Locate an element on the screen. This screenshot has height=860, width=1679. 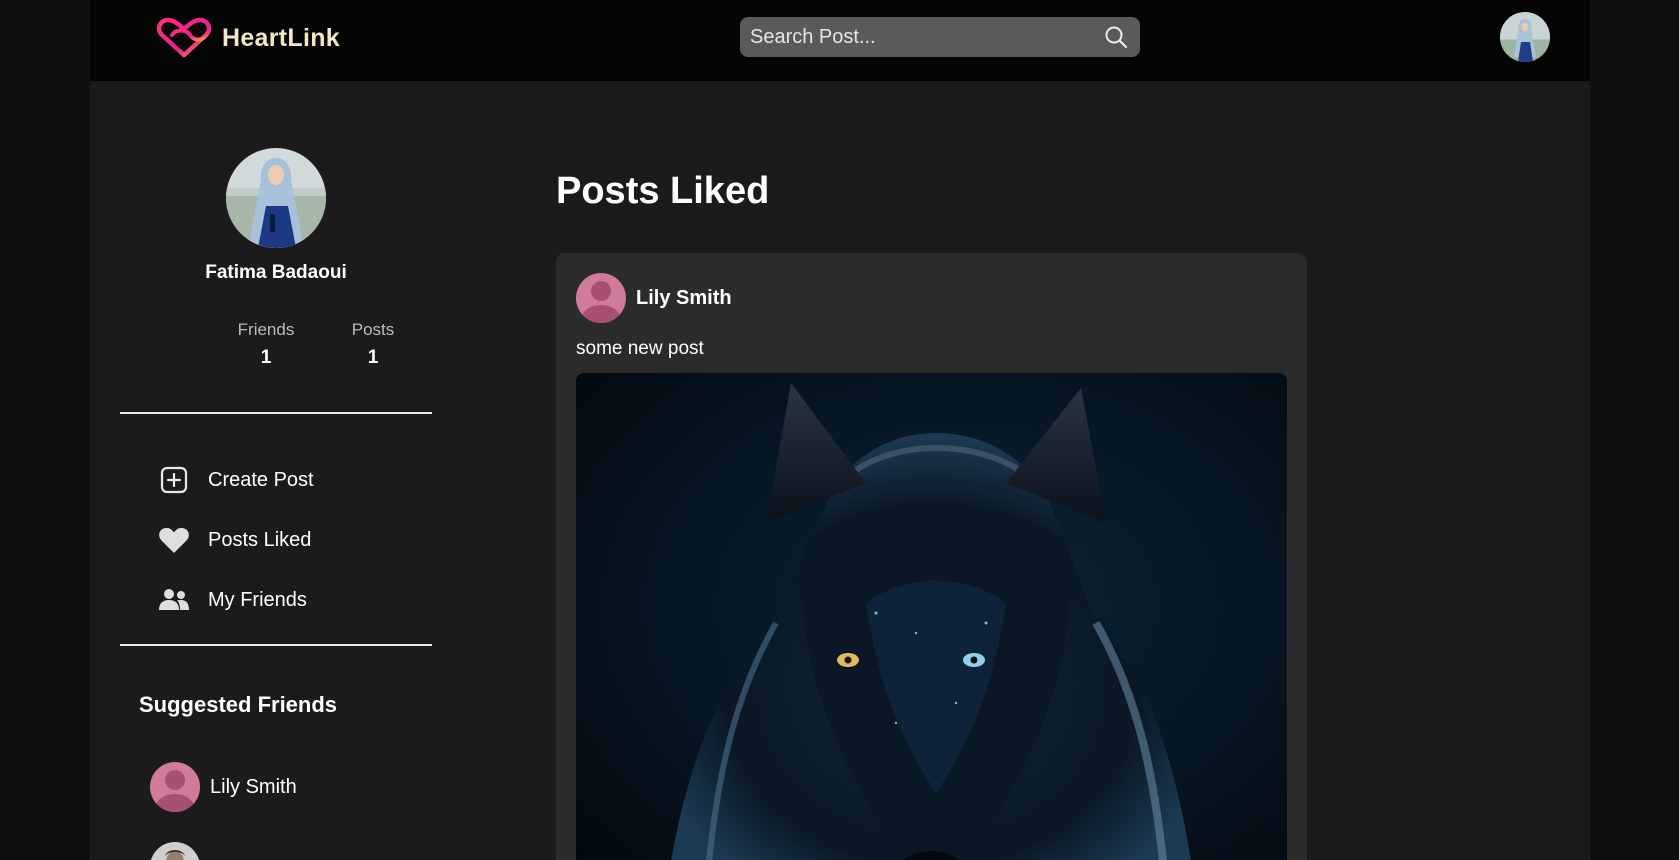
post-author: Lily Smith is located at coordinates (654, 298).